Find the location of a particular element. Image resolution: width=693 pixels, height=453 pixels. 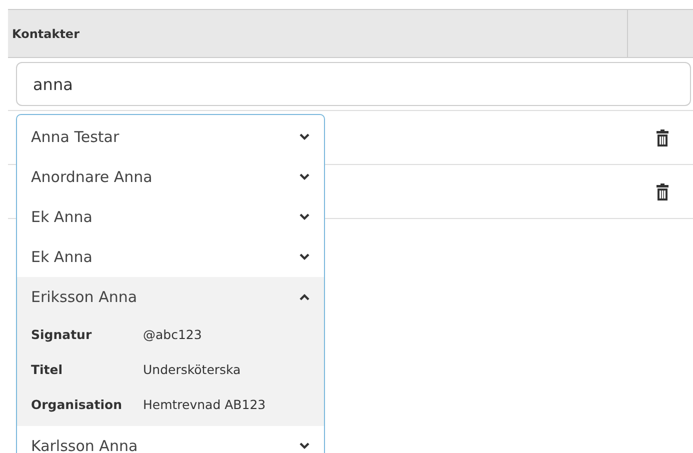

detail-label: Signatur is located at coordinates (62, 334).